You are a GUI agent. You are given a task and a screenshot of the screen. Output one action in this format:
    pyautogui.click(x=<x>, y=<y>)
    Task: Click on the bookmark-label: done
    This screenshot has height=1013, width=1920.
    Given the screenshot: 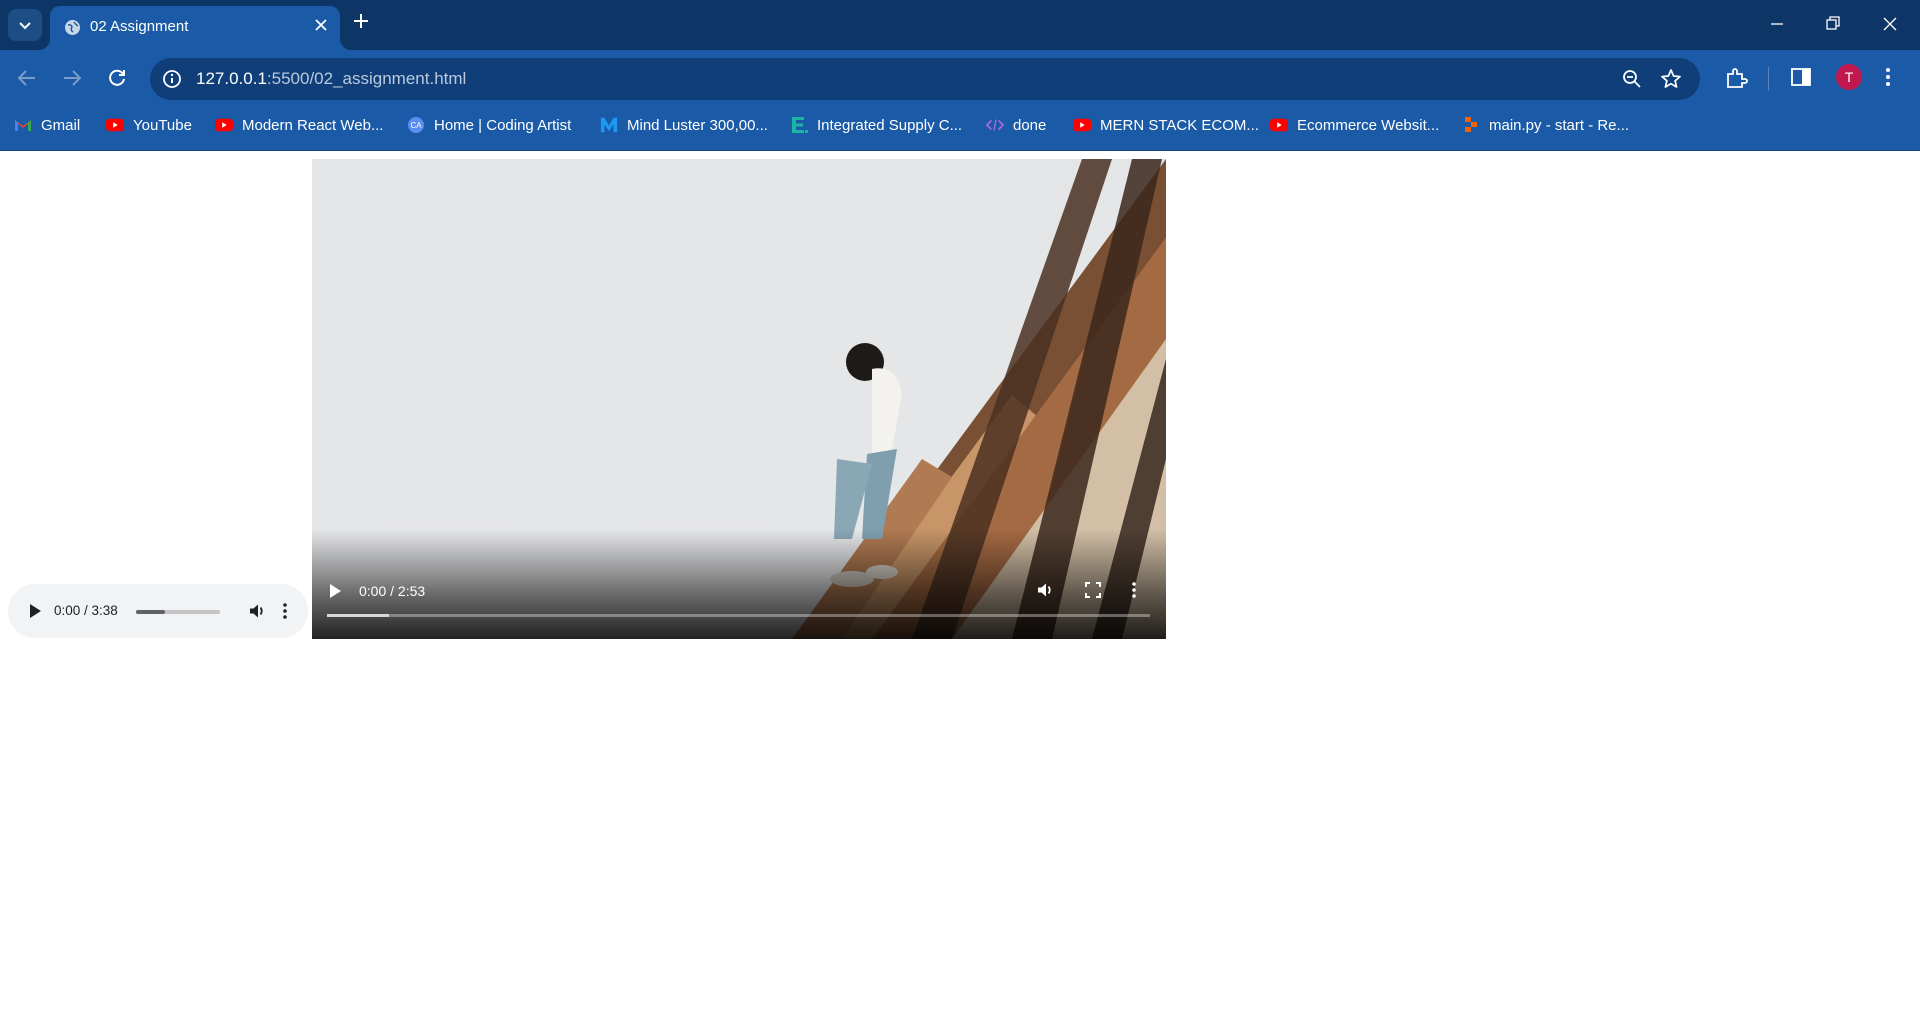 What is the action you would take?
    pyautogui.click(x=1030, y=125)
    